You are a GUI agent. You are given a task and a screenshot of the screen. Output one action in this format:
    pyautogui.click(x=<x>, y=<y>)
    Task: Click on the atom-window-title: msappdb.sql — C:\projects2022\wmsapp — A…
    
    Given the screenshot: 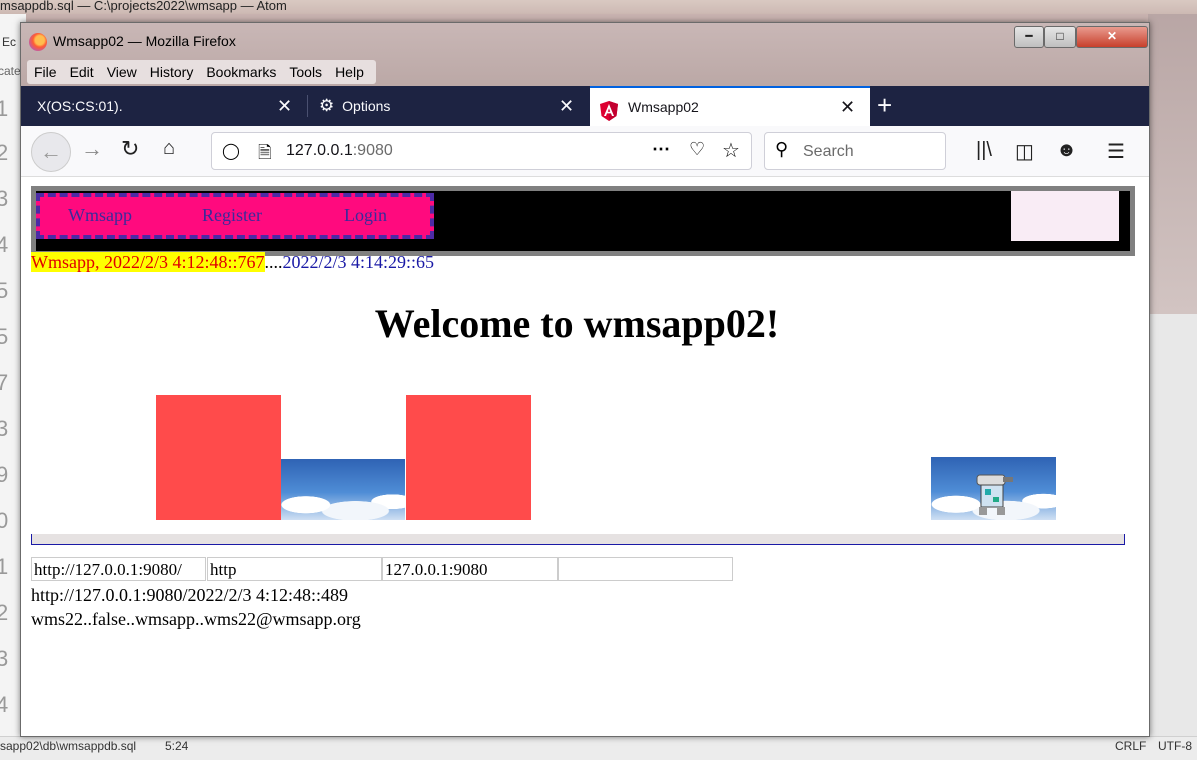 What is the action you would take?
    pyautogui.click(x=598, y=7)
    